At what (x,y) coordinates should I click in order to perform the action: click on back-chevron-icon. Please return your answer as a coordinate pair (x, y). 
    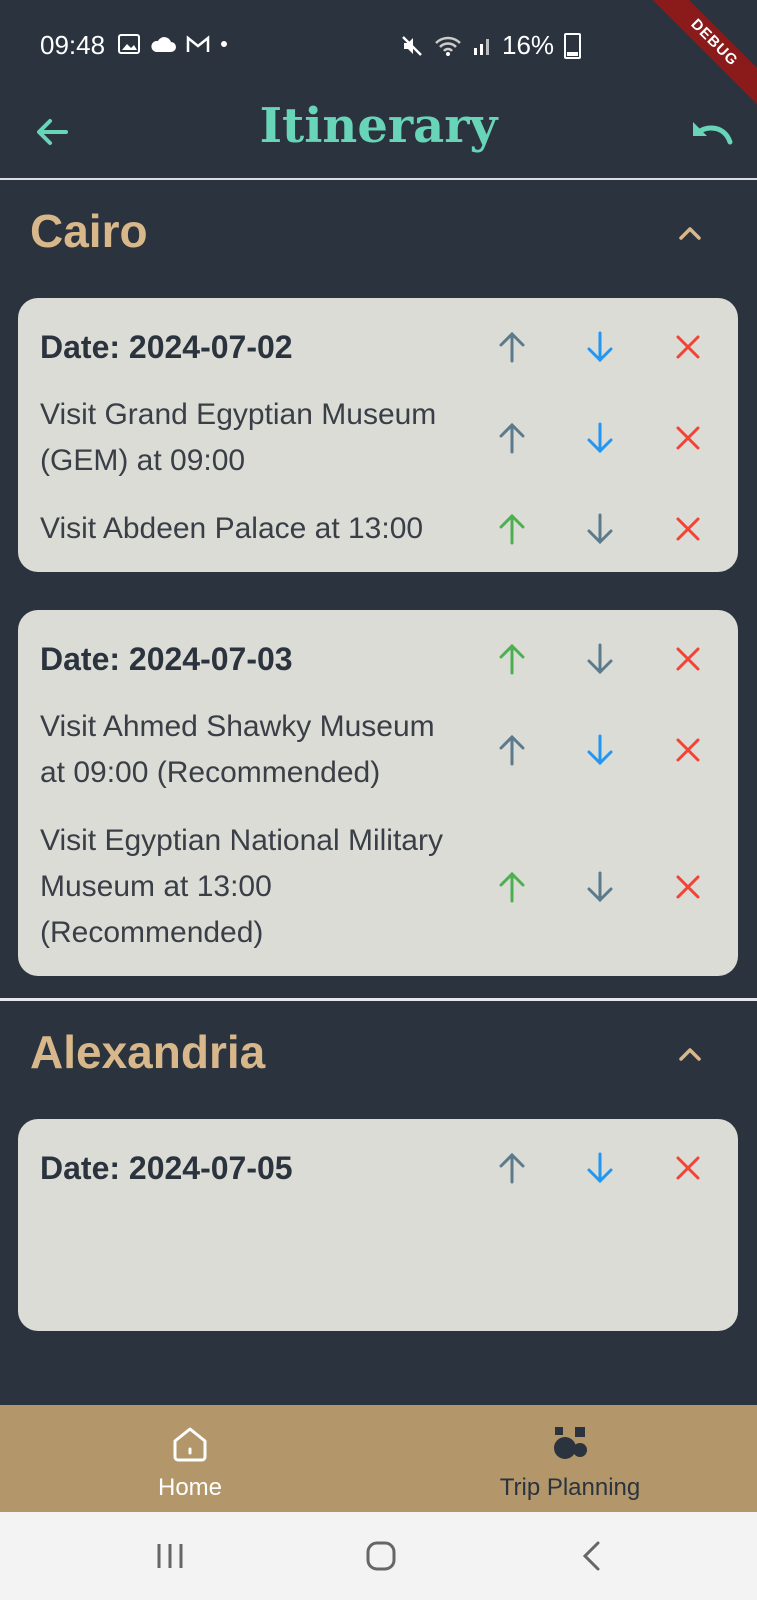
    Looking at the image, I should click on (592, 1556).